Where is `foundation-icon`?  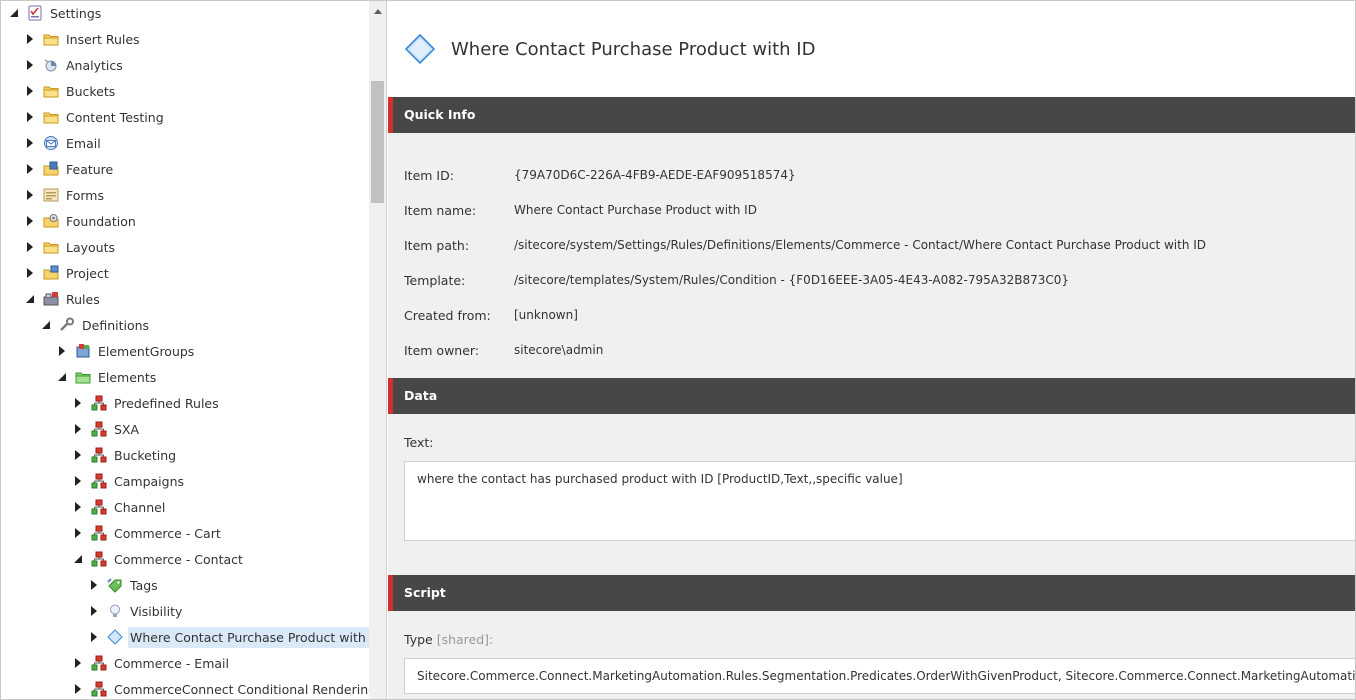 foundation-icon is located at coordinates (51, 221).